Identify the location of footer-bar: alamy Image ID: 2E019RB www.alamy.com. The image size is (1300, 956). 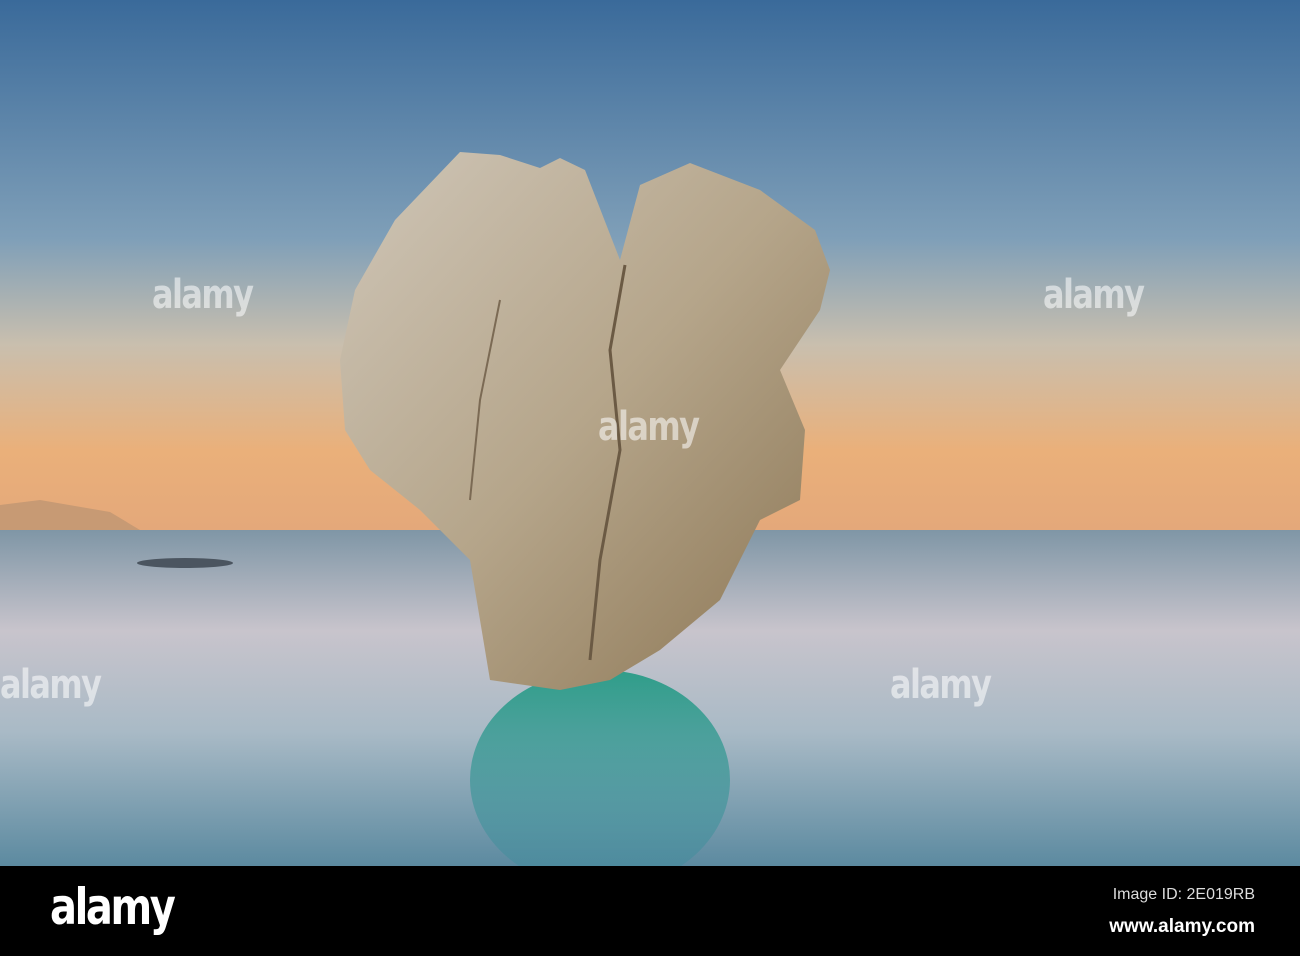
(650, 911).